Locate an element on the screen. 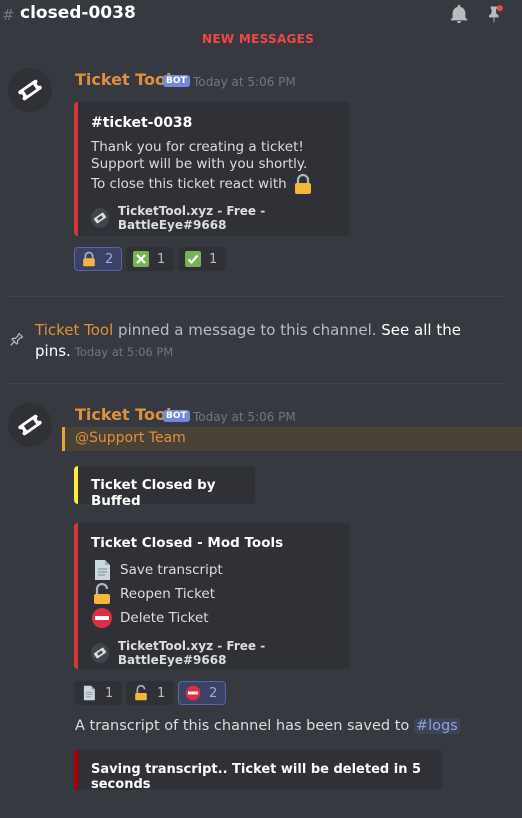 The image size is (522, 818). reaction-document: 1 is located at coordinates (98, 693).